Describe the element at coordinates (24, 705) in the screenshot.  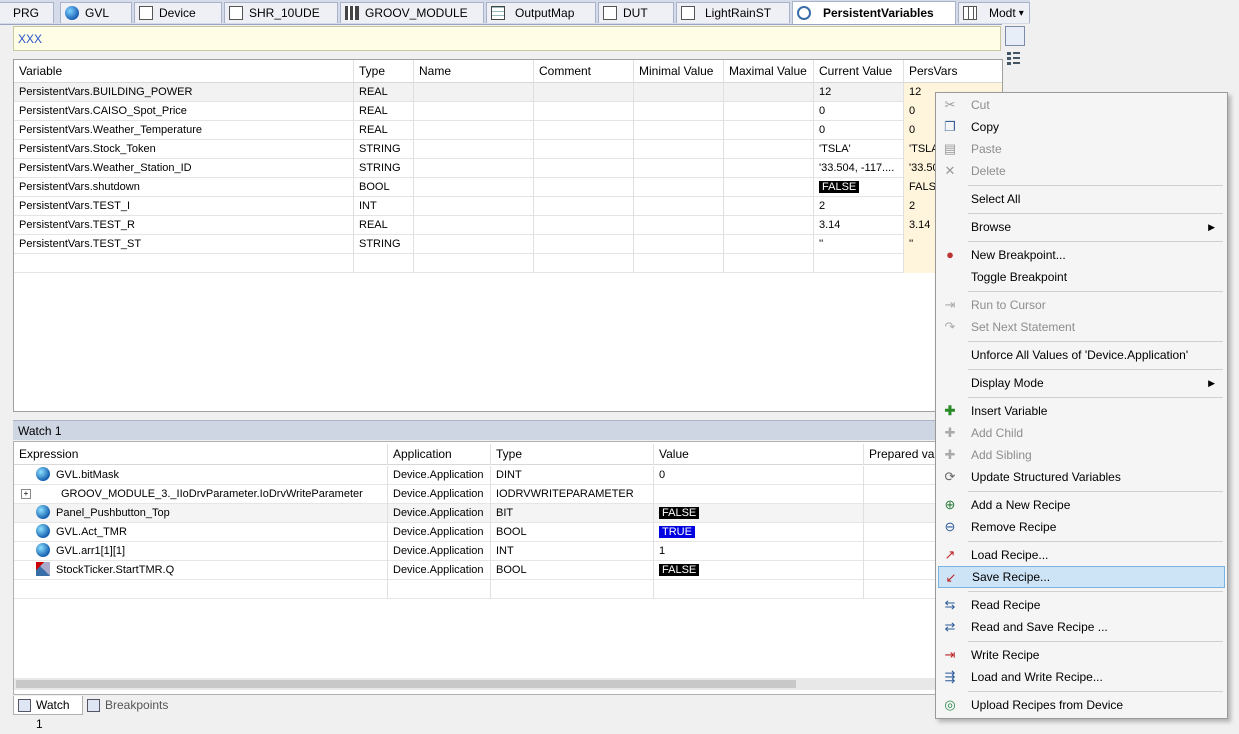
I see `watch-icon` at that location.